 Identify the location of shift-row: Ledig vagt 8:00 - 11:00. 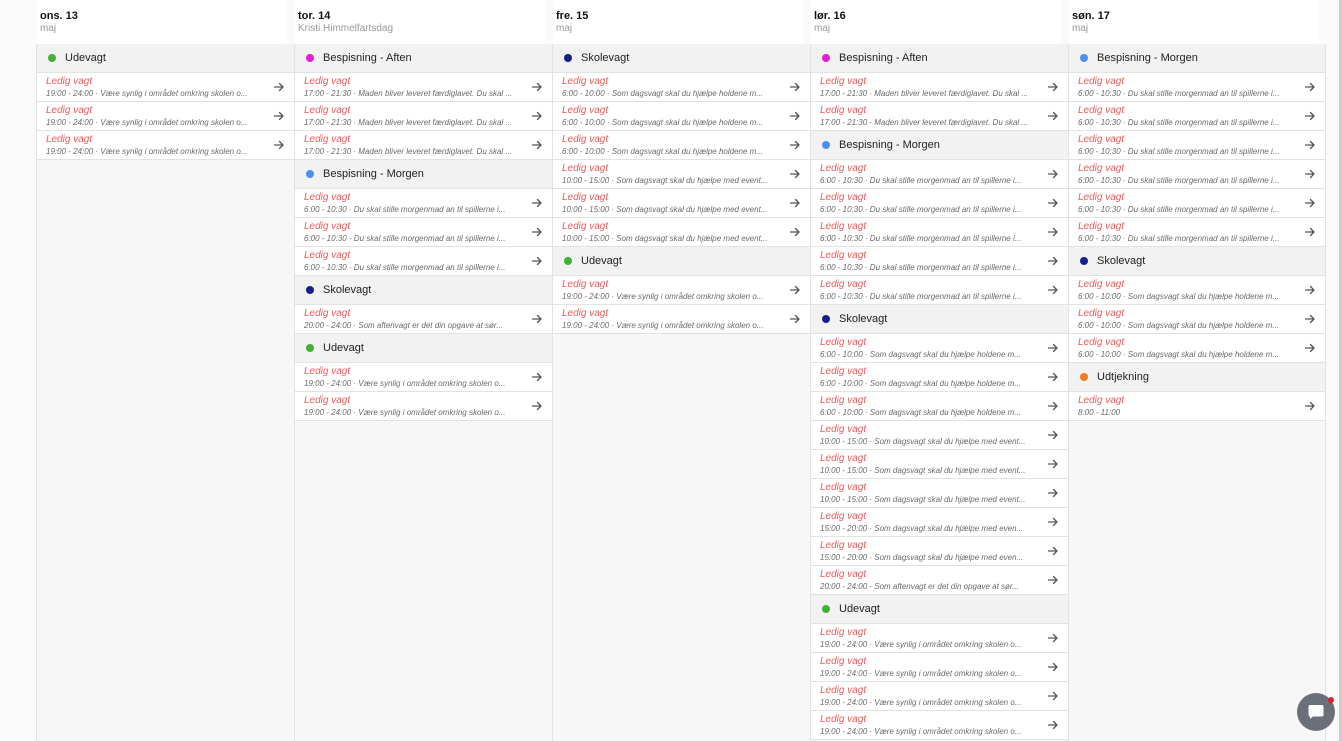
(1197, 406).